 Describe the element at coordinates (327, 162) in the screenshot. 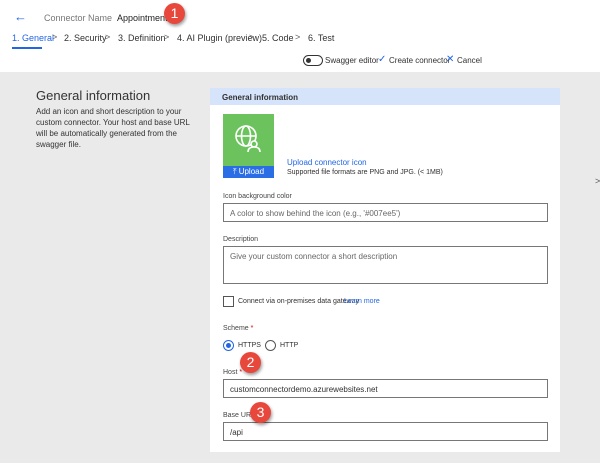

I see `upload-connector-icon-link: Upload connector icon` at that location.